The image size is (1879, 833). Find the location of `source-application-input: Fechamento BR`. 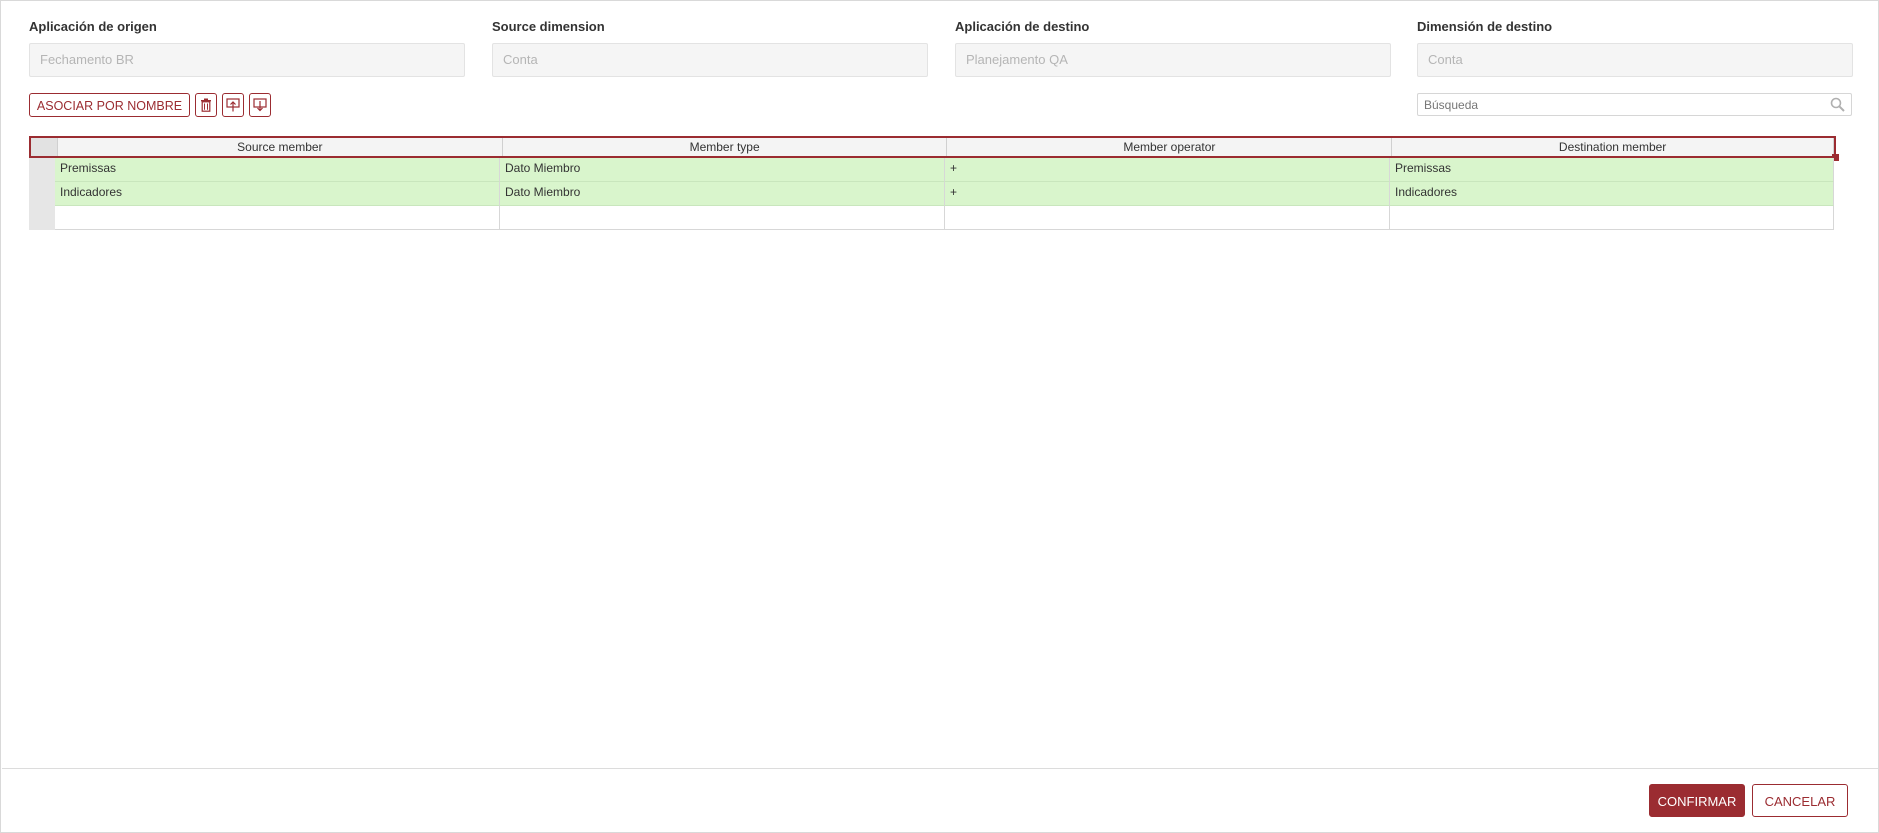

source-application-input: Fechamento BR is located at coordinates (247, 60).